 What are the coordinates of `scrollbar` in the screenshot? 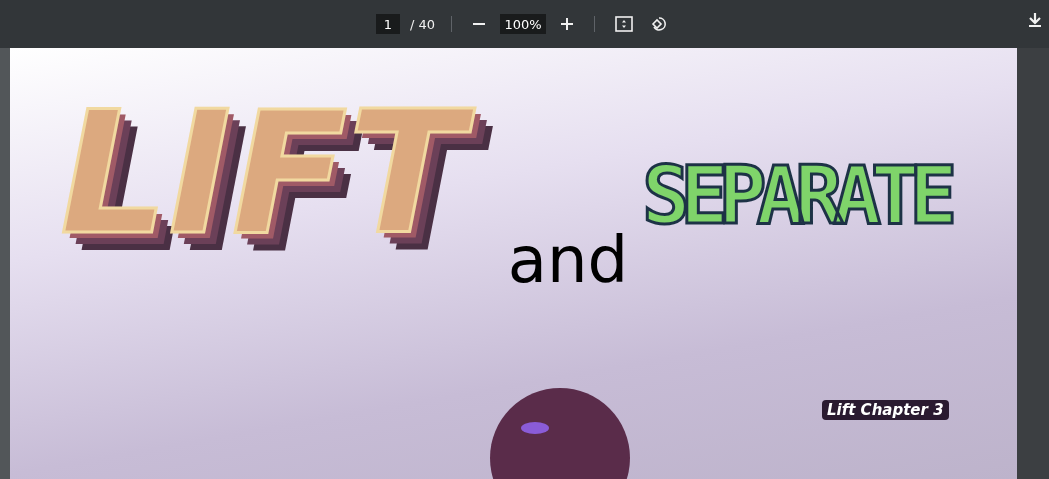 It's located at (1033, 263).